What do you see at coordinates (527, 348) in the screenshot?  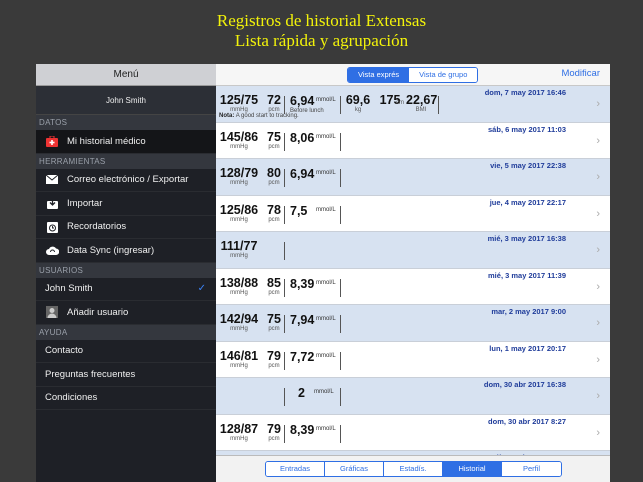 I see `row-date: lun, 1 may 2017 20:17` at bounding box center [527, 348].